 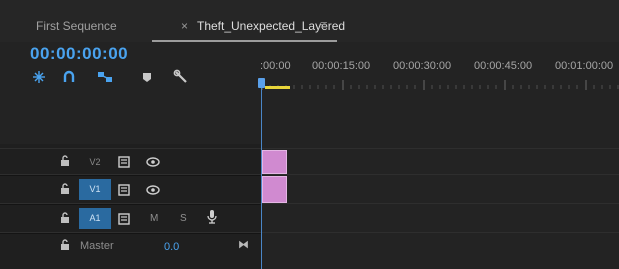 What do you see at coordinates (274, 189) in the screenshot?
I see `clip-v1` at bounding box center [274, 189].